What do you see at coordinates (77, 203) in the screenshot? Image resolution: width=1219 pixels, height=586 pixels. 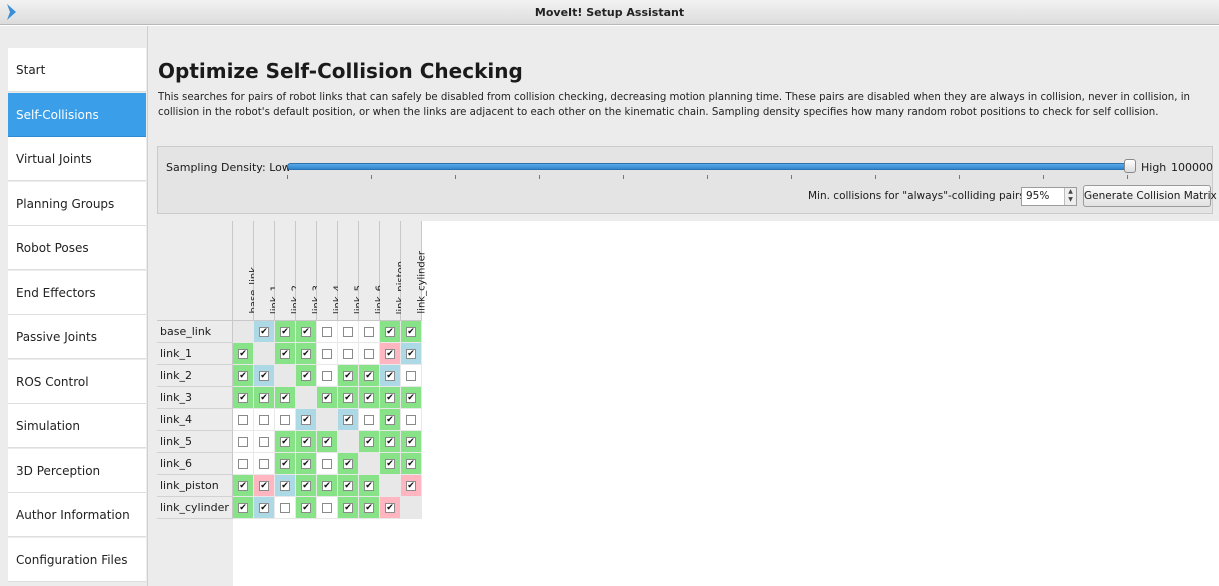 I see `sidebar-item-planning-groups: Planning Groups` at bounding box center [77, 203].